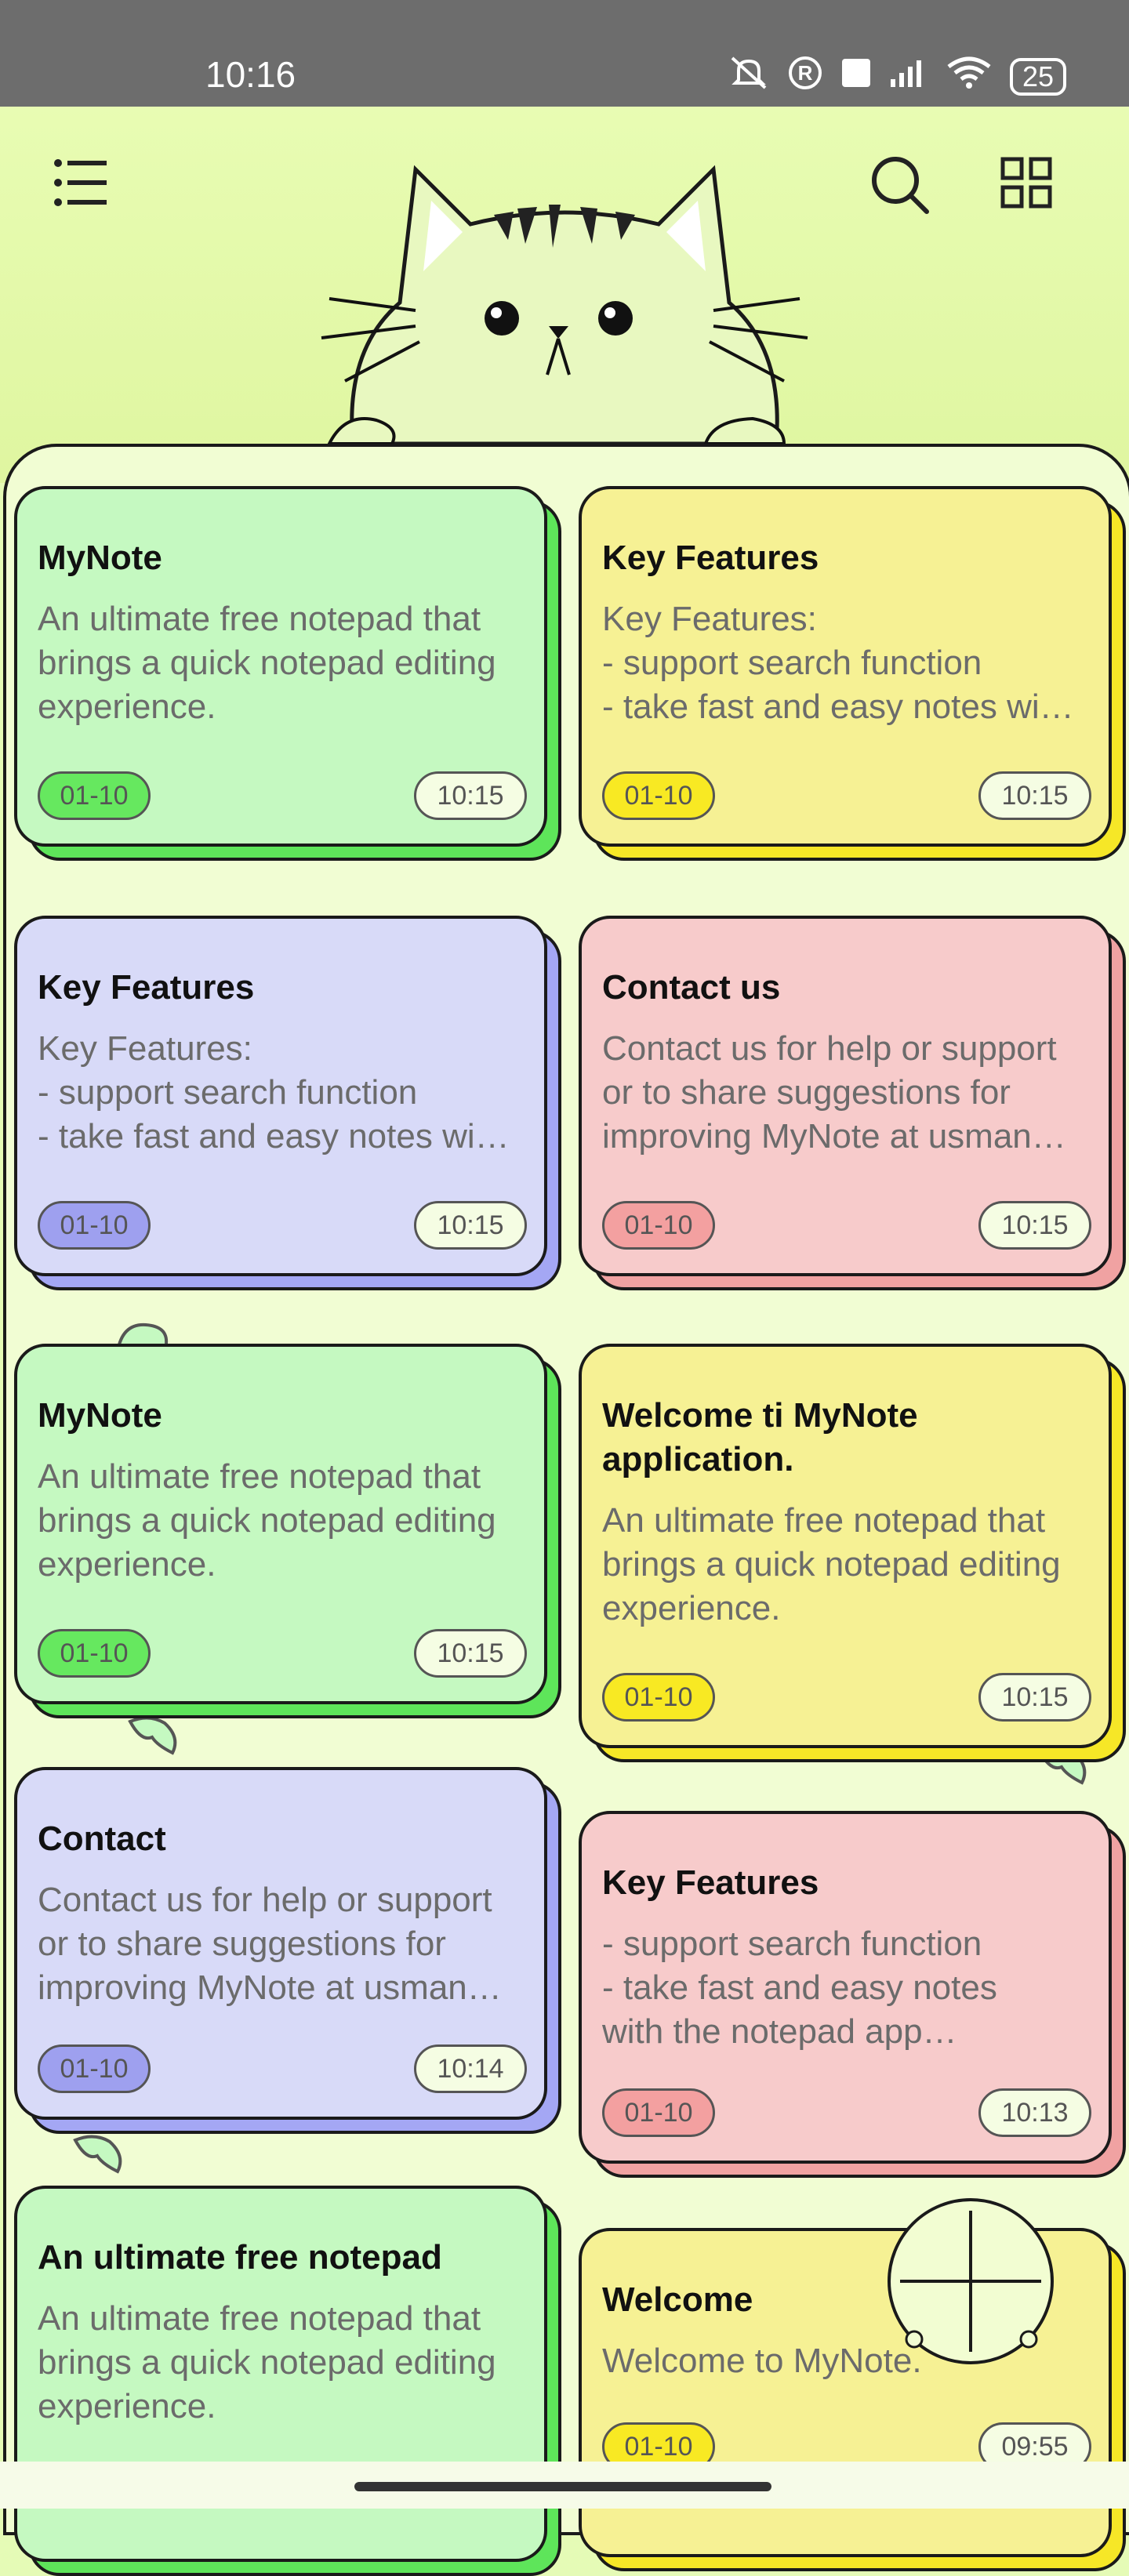 The width and height of the screenshot is (1129, 2576). Describe the element at coordinates (564, 53) in the screenshot. I see `status-bar: 10:16 R 25` at that location.